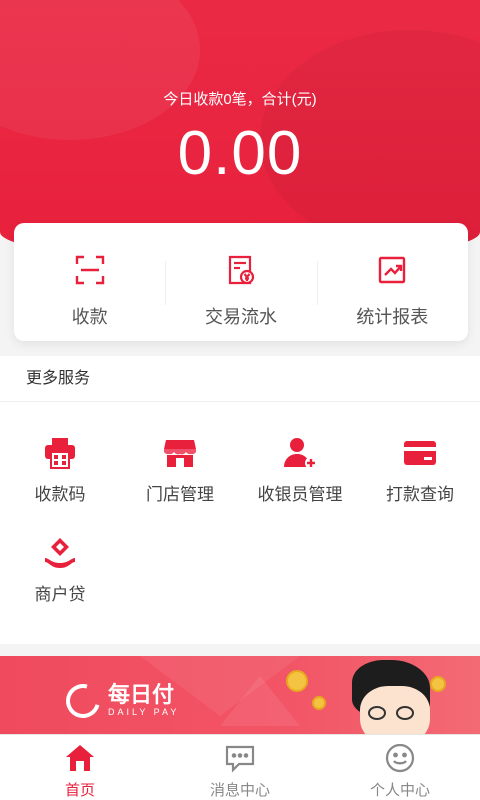 The width and height of the screenshot is (480, 800). I want to click on statistics-button: 统计报表, so click(392, 282).